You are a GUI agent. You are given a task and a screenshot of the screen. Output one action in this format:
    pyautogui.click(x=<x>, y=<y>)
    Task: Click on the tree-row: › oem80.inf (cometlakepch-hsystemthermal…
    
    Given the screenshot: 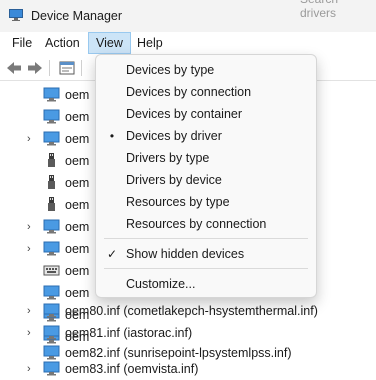 What is the action you would take?
    pyautogui.click(x=188, y=311)
    